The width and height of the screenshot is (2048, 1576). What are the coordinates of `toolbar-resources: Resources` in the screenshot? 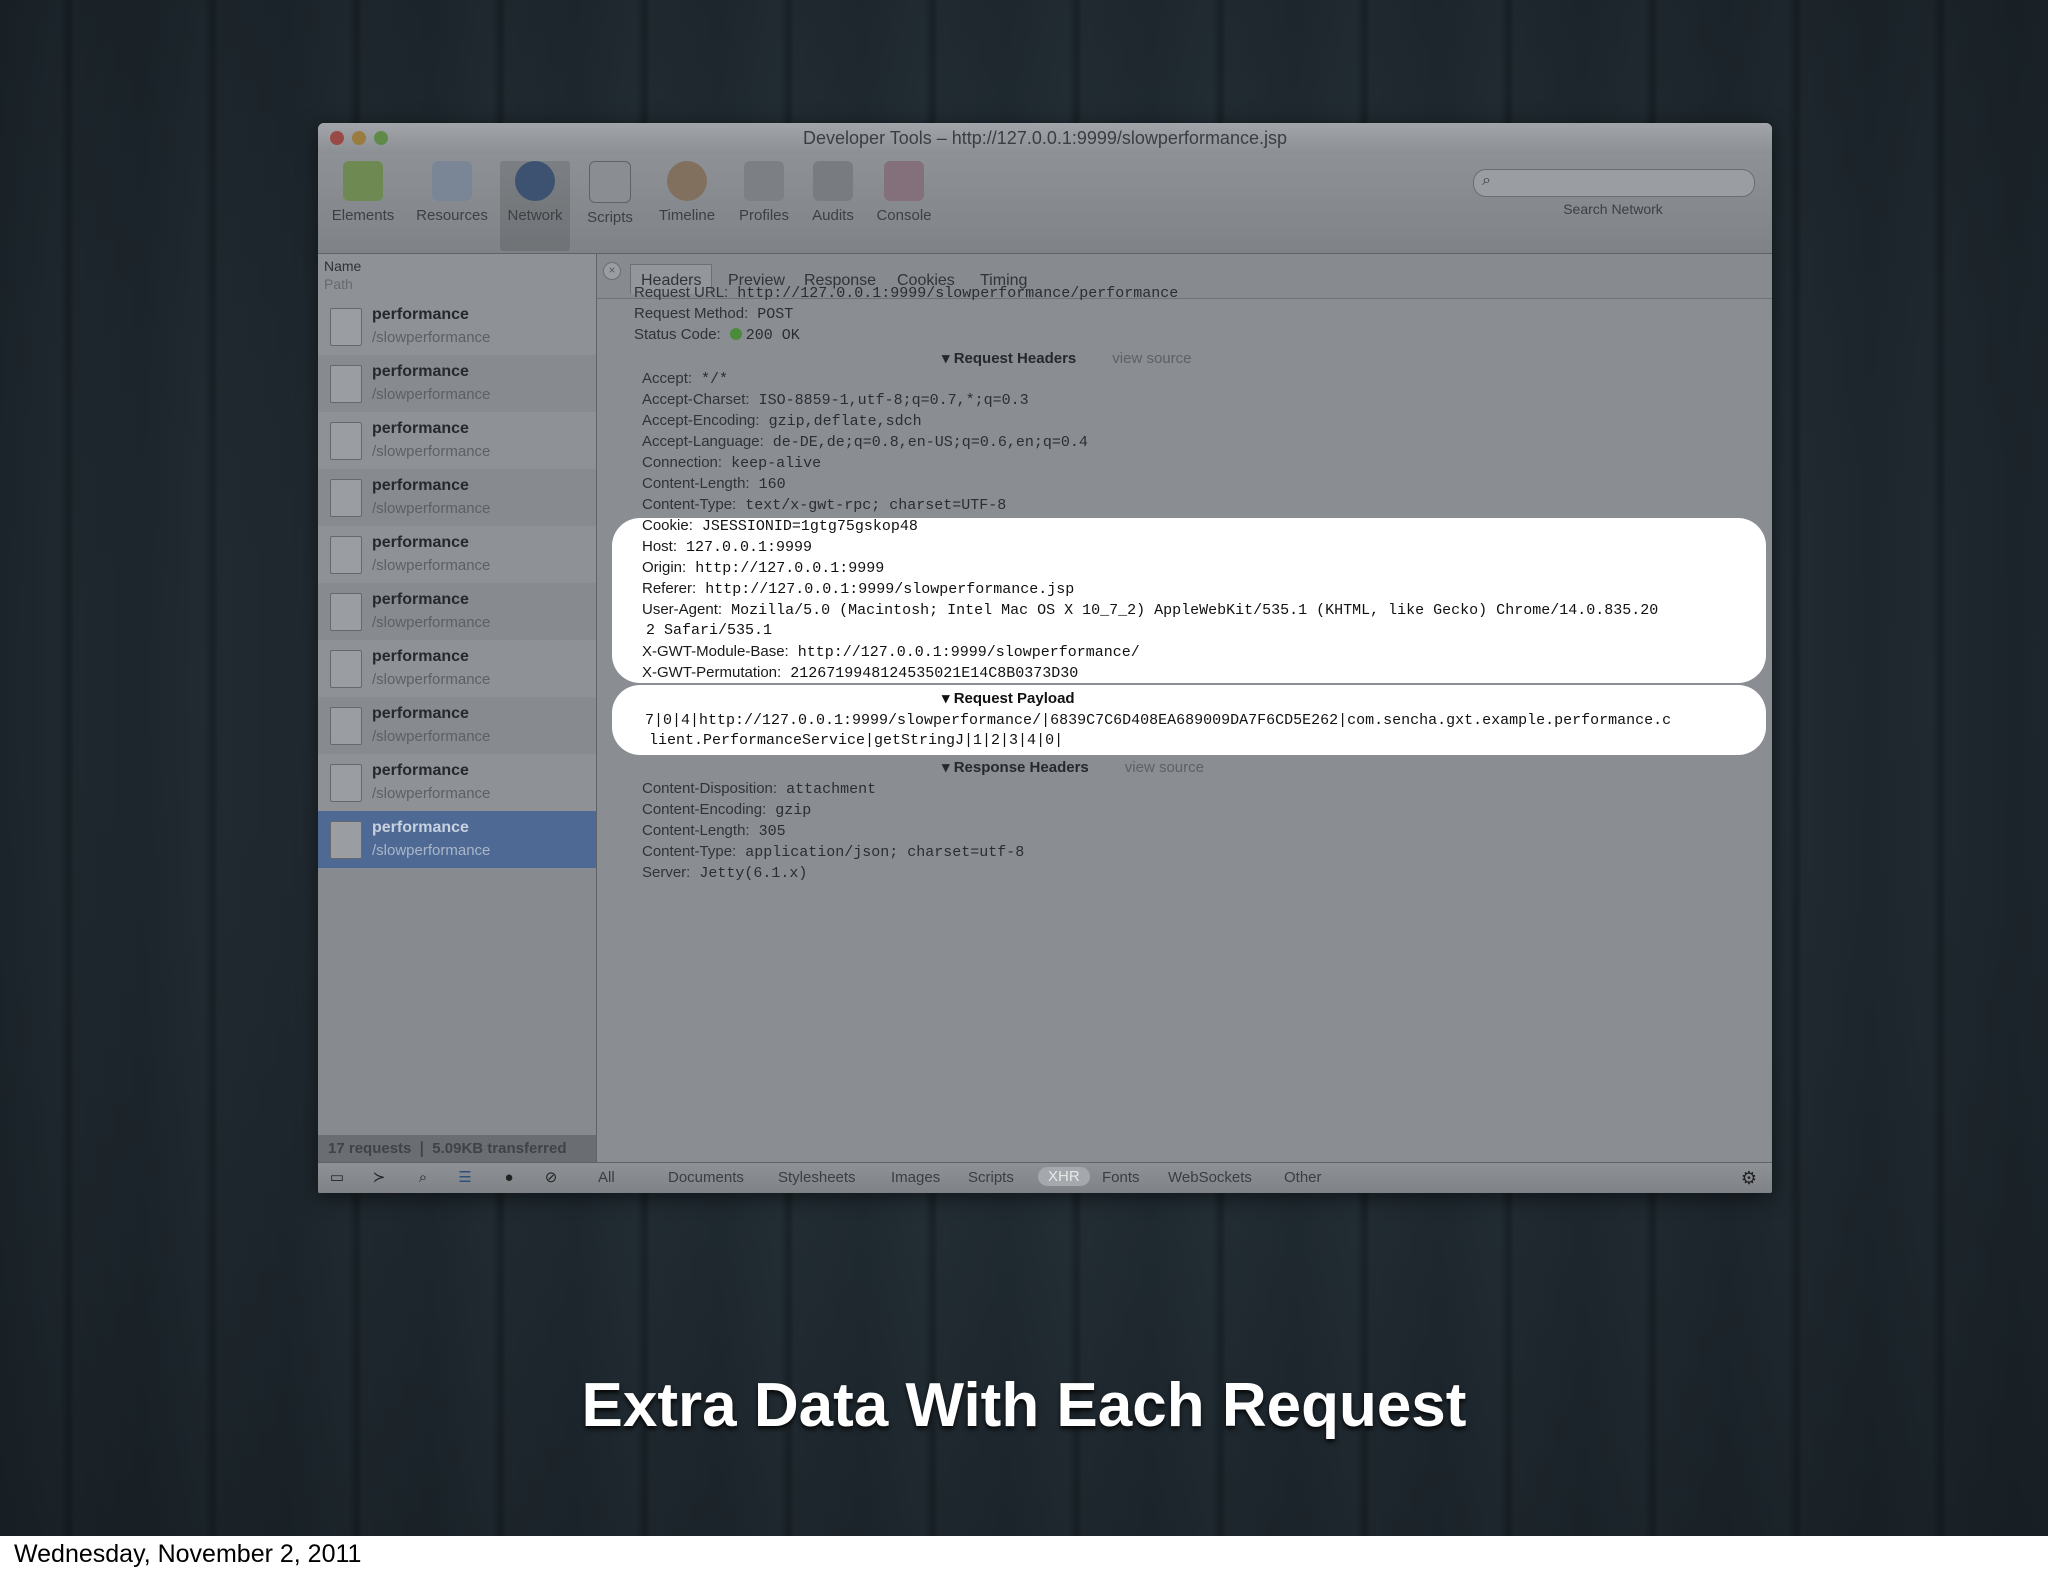 It's located at (452, 192).